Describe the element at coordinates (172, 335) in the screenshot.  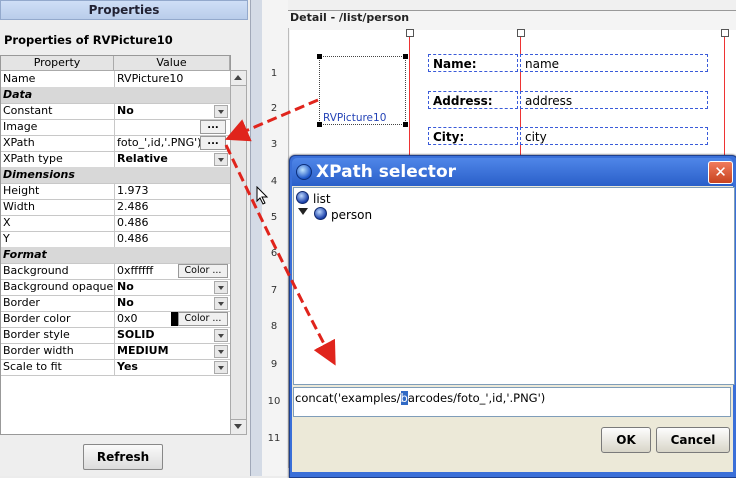
I see `property-value: SOLID` at that location.